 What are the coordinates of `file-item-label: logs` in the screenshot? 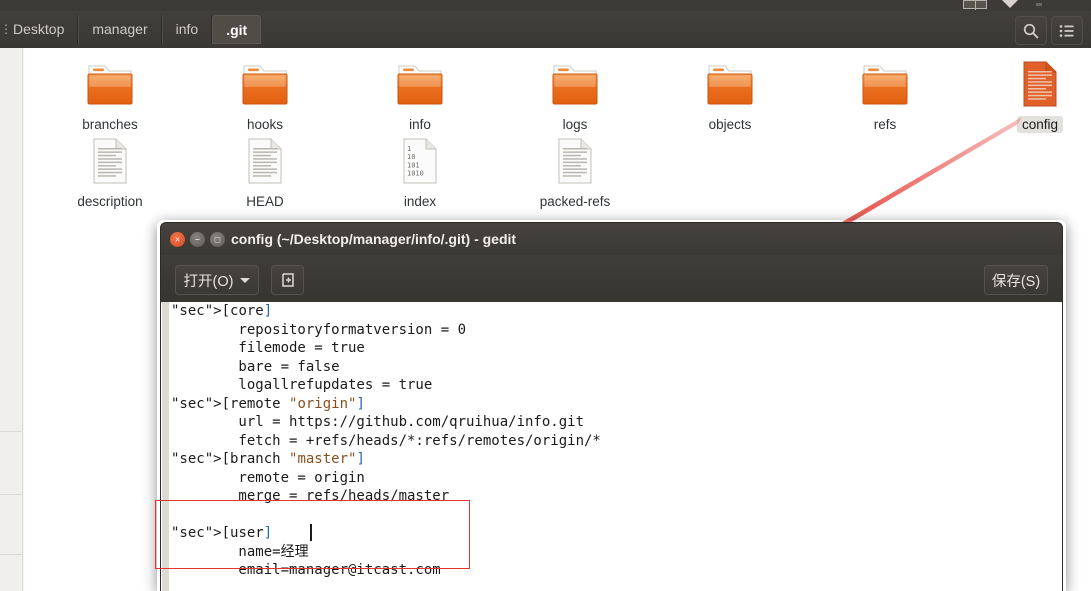 It's located at (575, 124).